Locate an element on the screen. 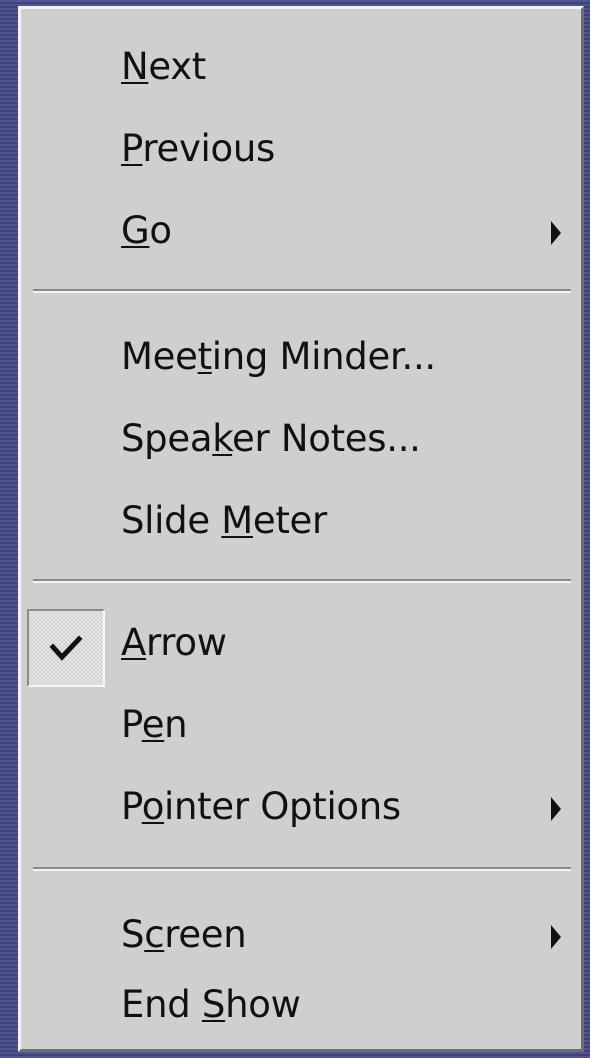 The width and height of the screenshot is (590, 1058). menu-item-pointer-options: Pointer Options is located at coordinates (301, 811).